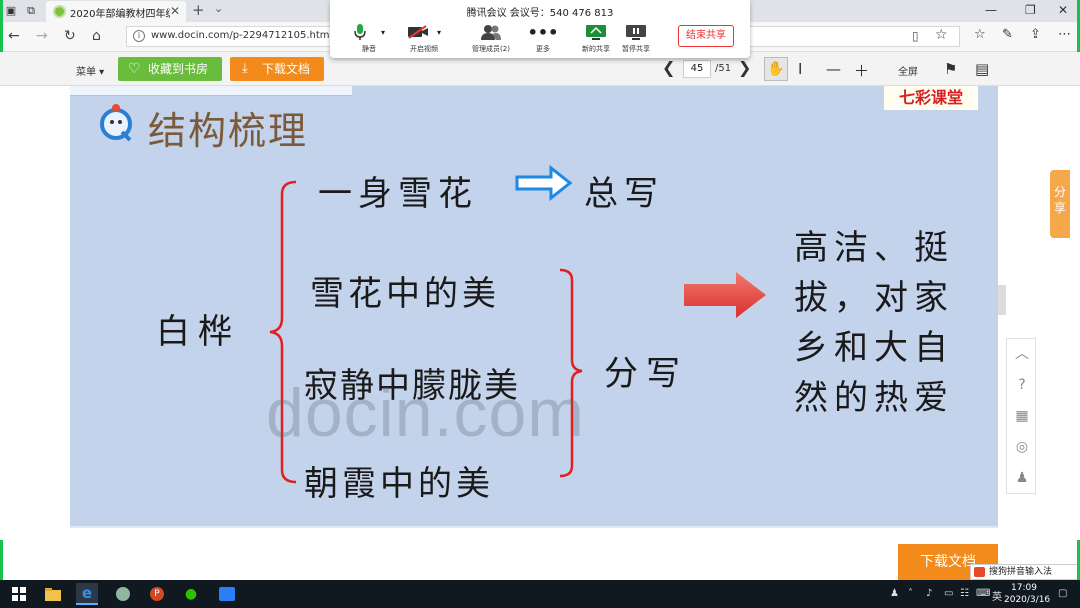  I want to click on wechat-icon: ◎, so click(1022, 447).